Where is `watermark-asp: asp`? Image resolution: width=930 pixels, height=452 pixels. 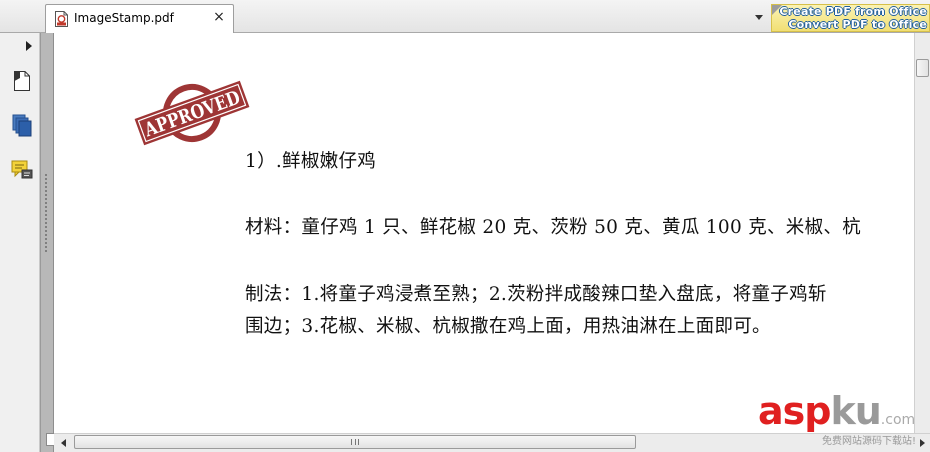 watermark-asp: asp is located at coordinates (794, 411).